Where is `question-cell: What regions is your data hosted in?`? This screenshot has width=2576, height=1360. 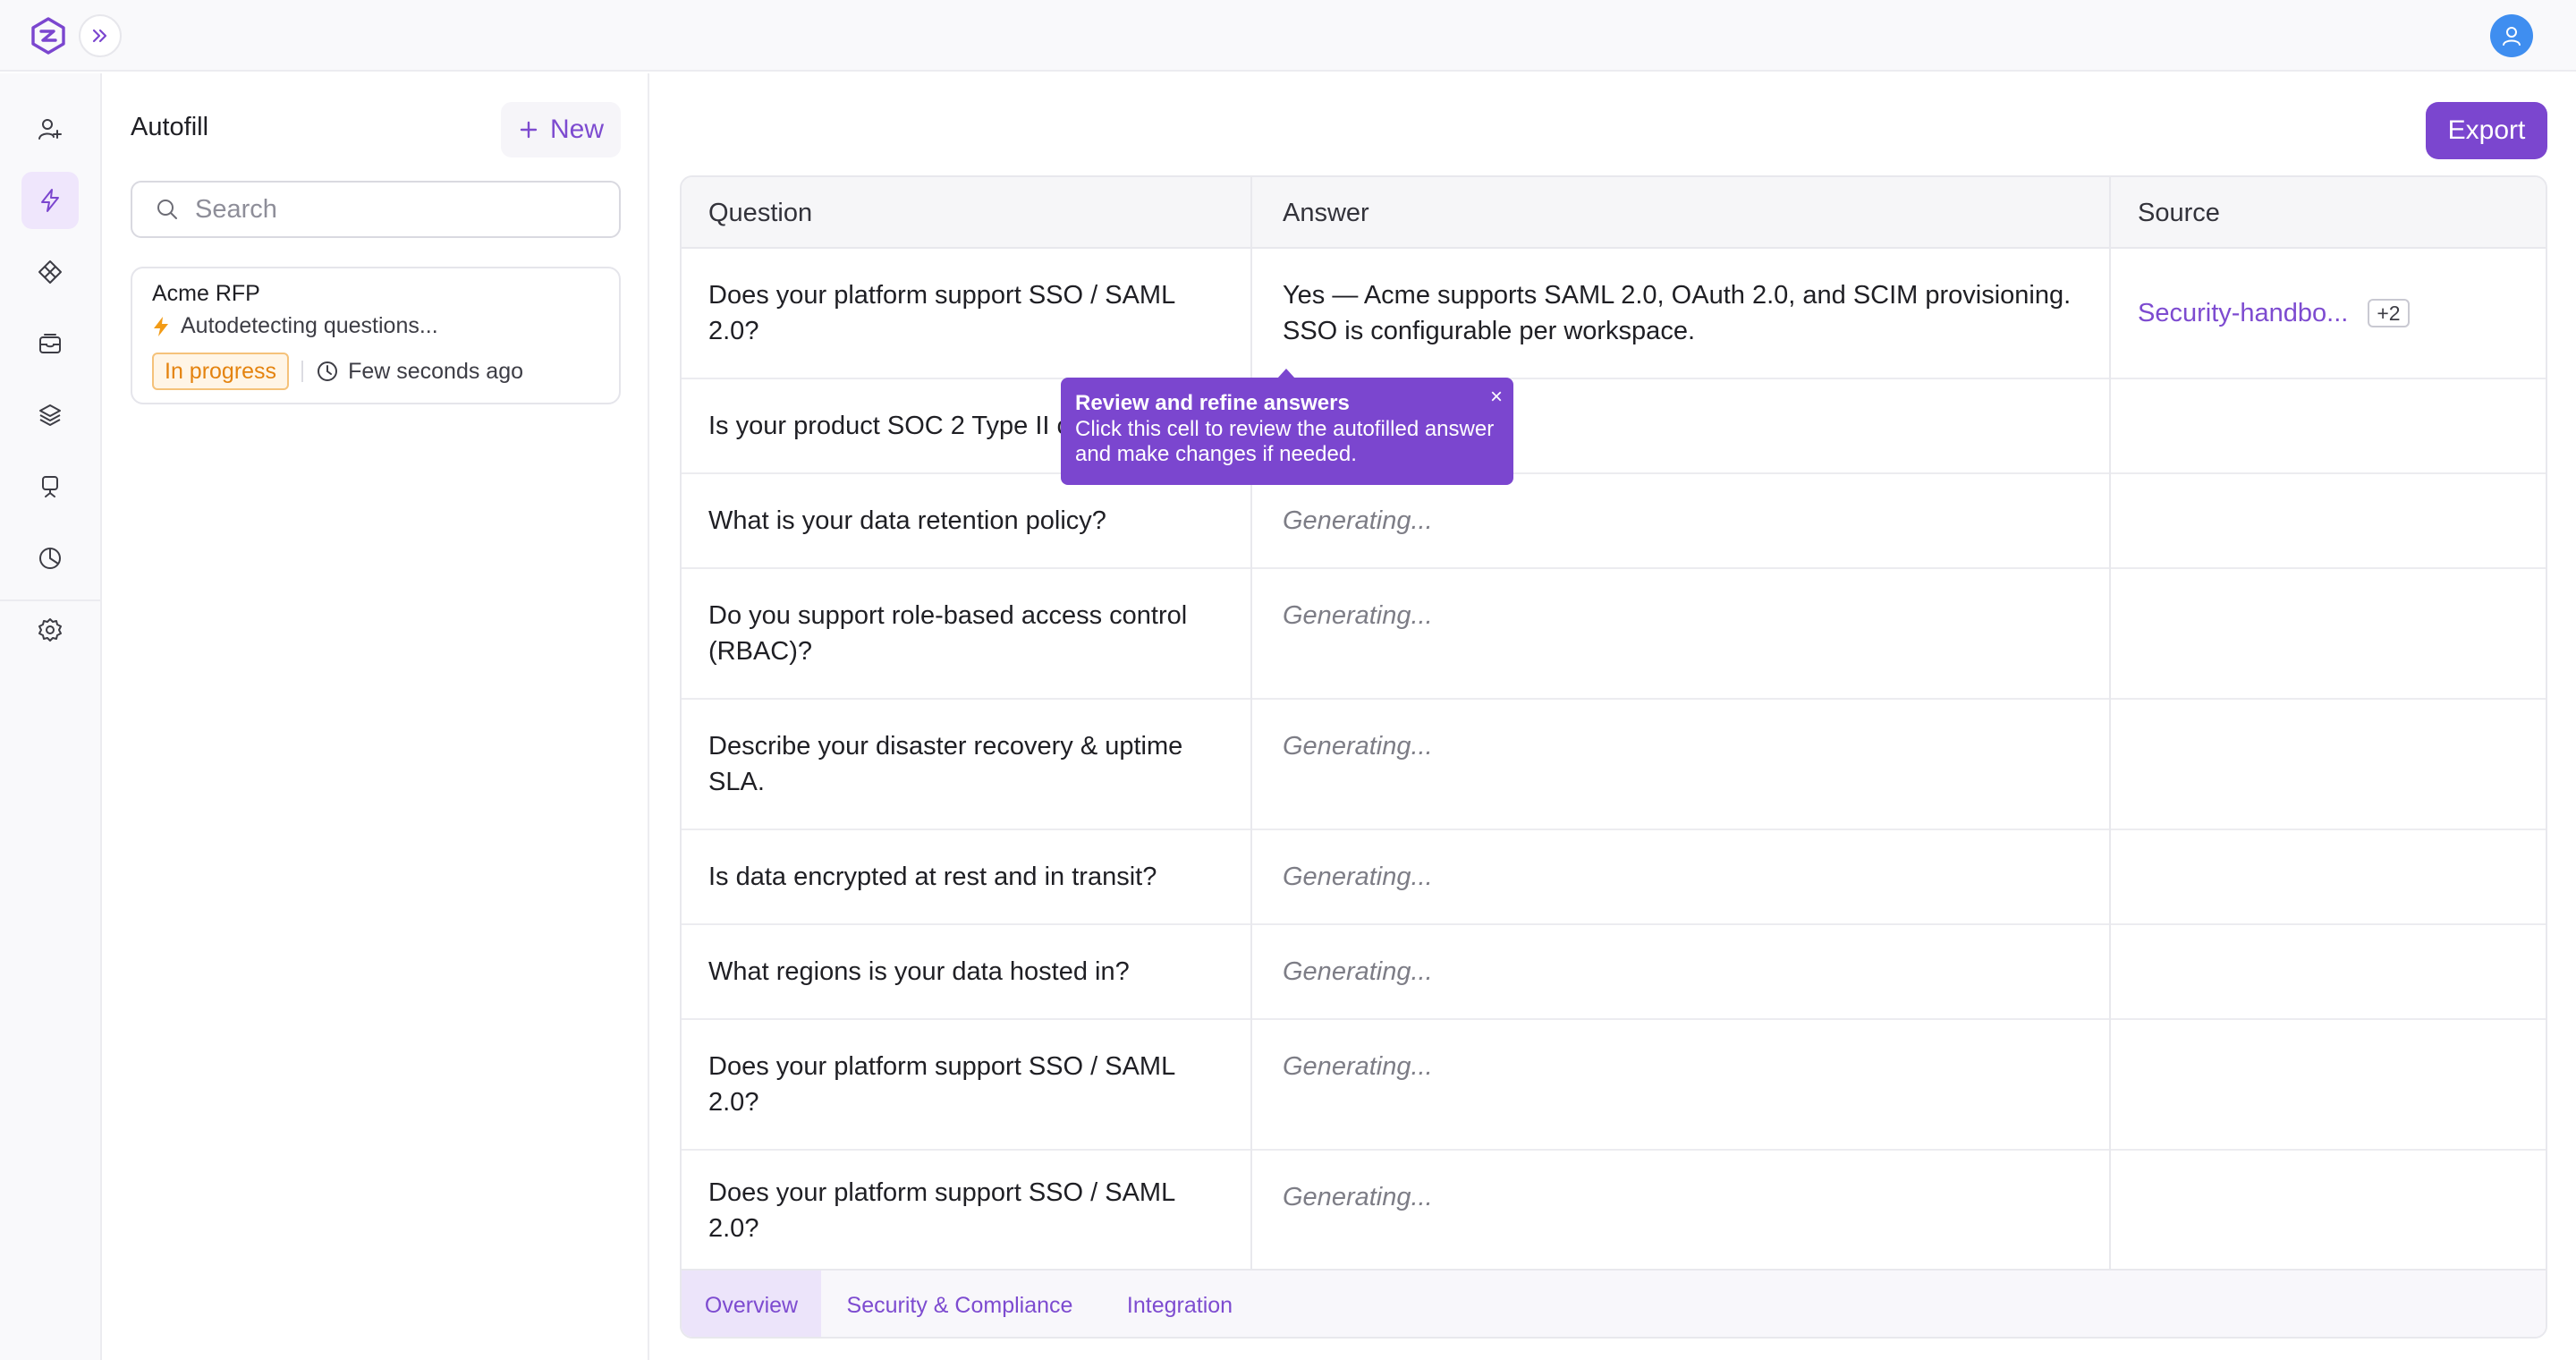 question-cell: What regions is your data hosted in? is located at coordinates (919, 971).